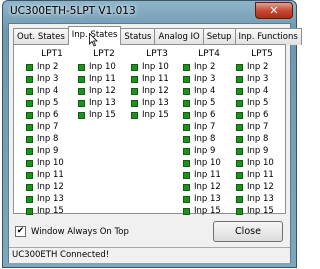  Describe the element at coordinates (274, 10) in the screenshot. I see `window-close-icon: ✕` at that location.